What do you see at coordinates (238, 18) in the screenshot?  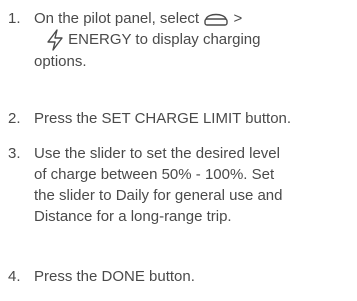 I see `step-1-suffix: >` at bounding box center [238, 18].